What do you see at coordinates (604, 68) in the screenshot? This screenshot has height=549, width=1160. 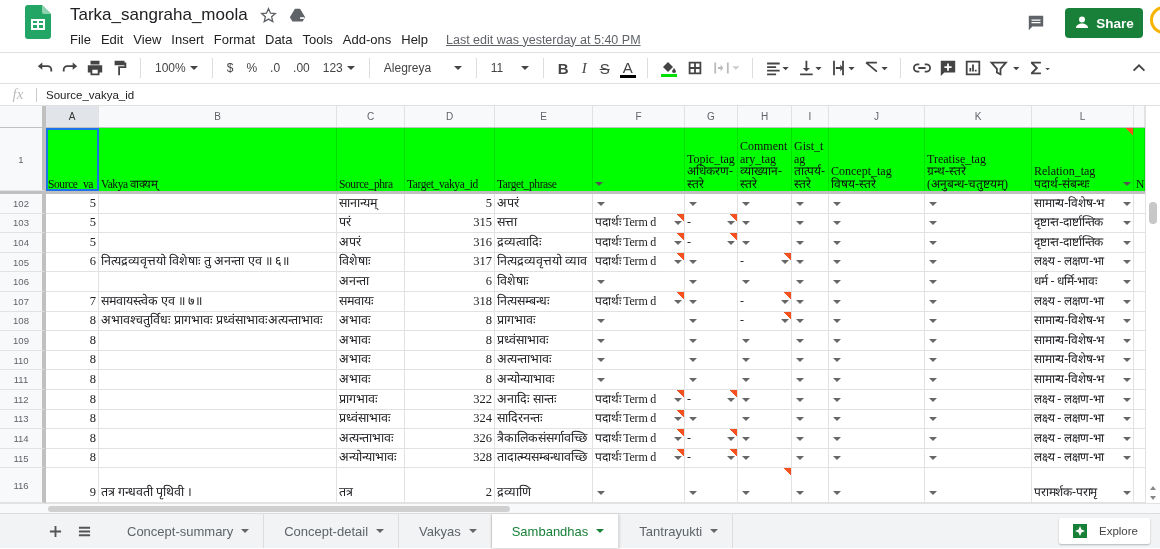 I see `strikethrough-button: S` at bounding box center [604, 68].